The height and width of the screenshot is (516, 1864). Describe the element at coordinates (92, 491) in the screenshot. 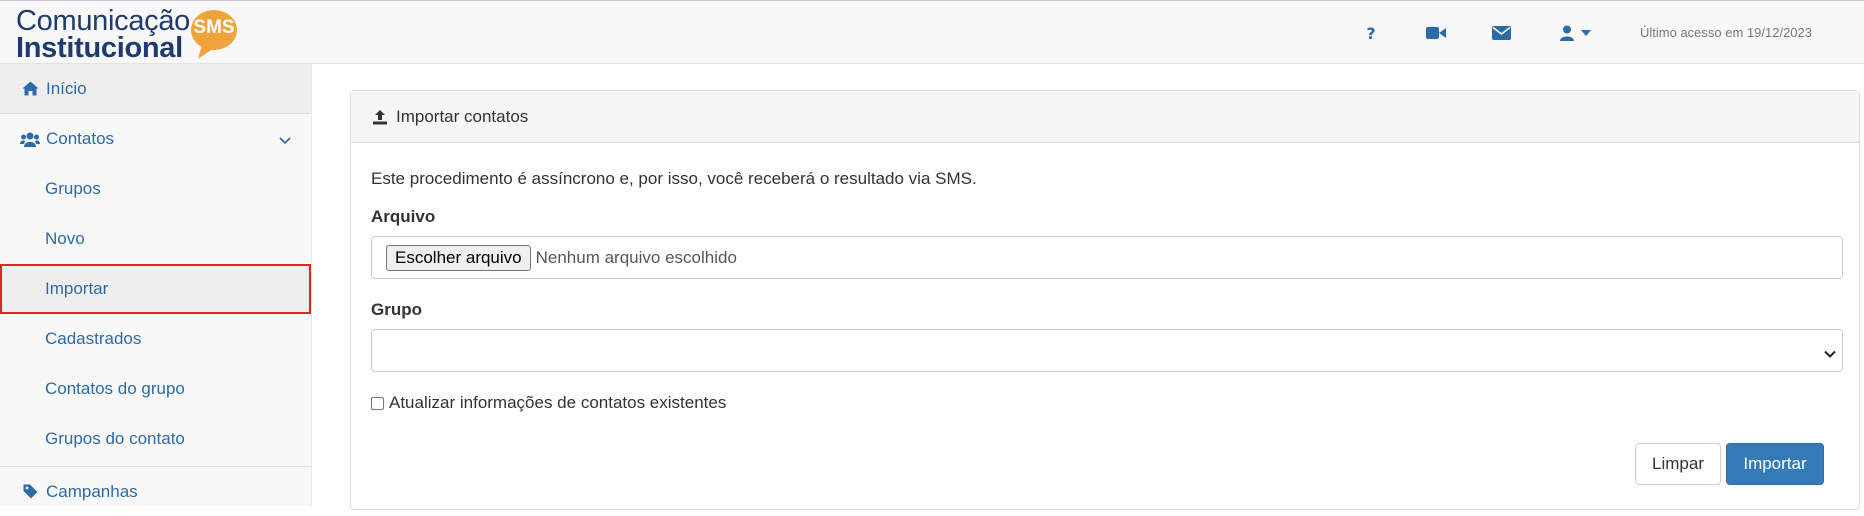

I see `sidebar-item-label: Campanhas` at that location.